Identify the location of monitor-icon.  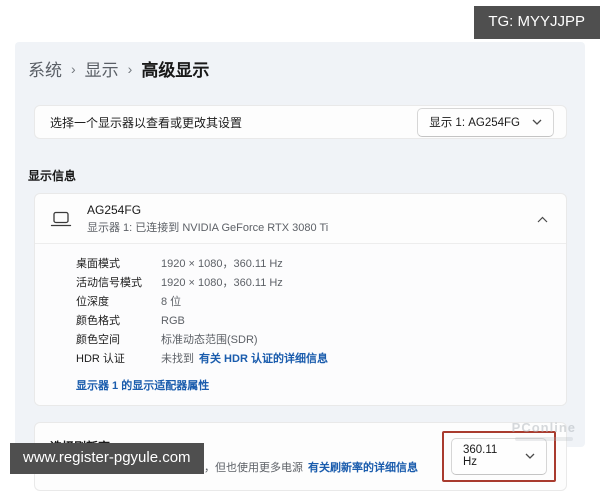
(61, 219).